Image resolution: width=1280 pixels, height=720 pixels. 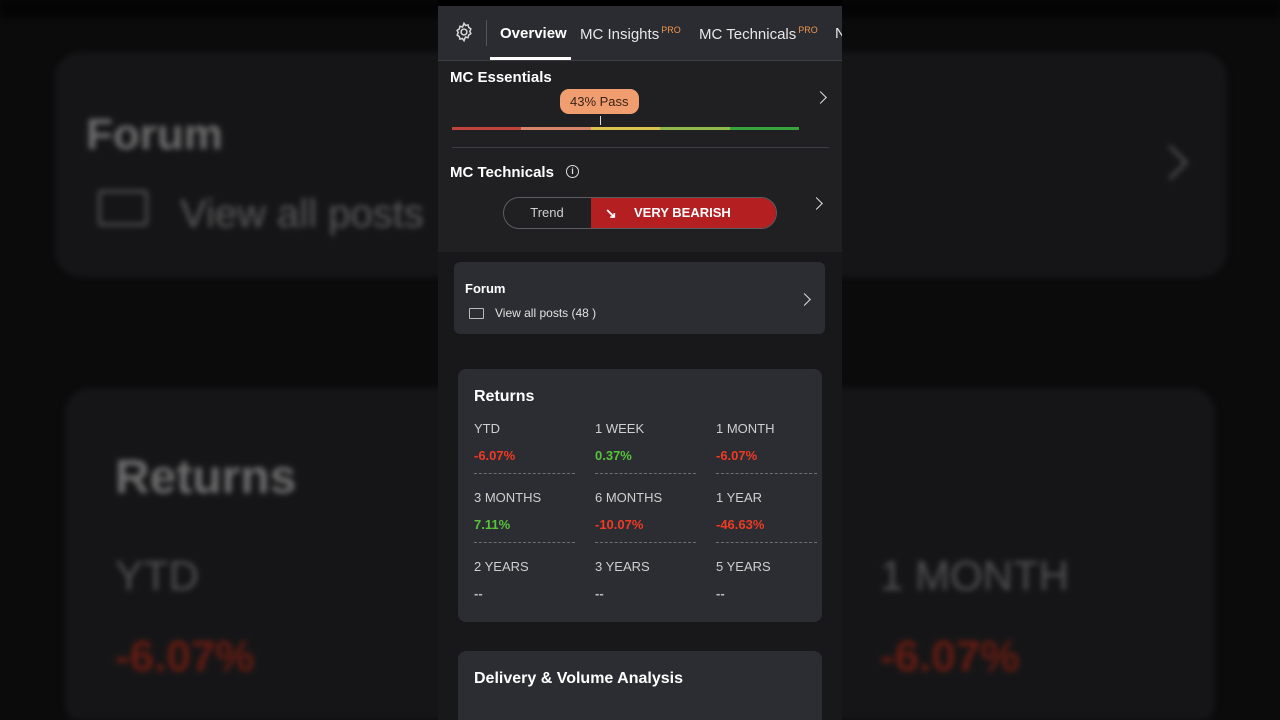 I want to click on bg-view-all-text: View all posts, so click(x=302, y=214).